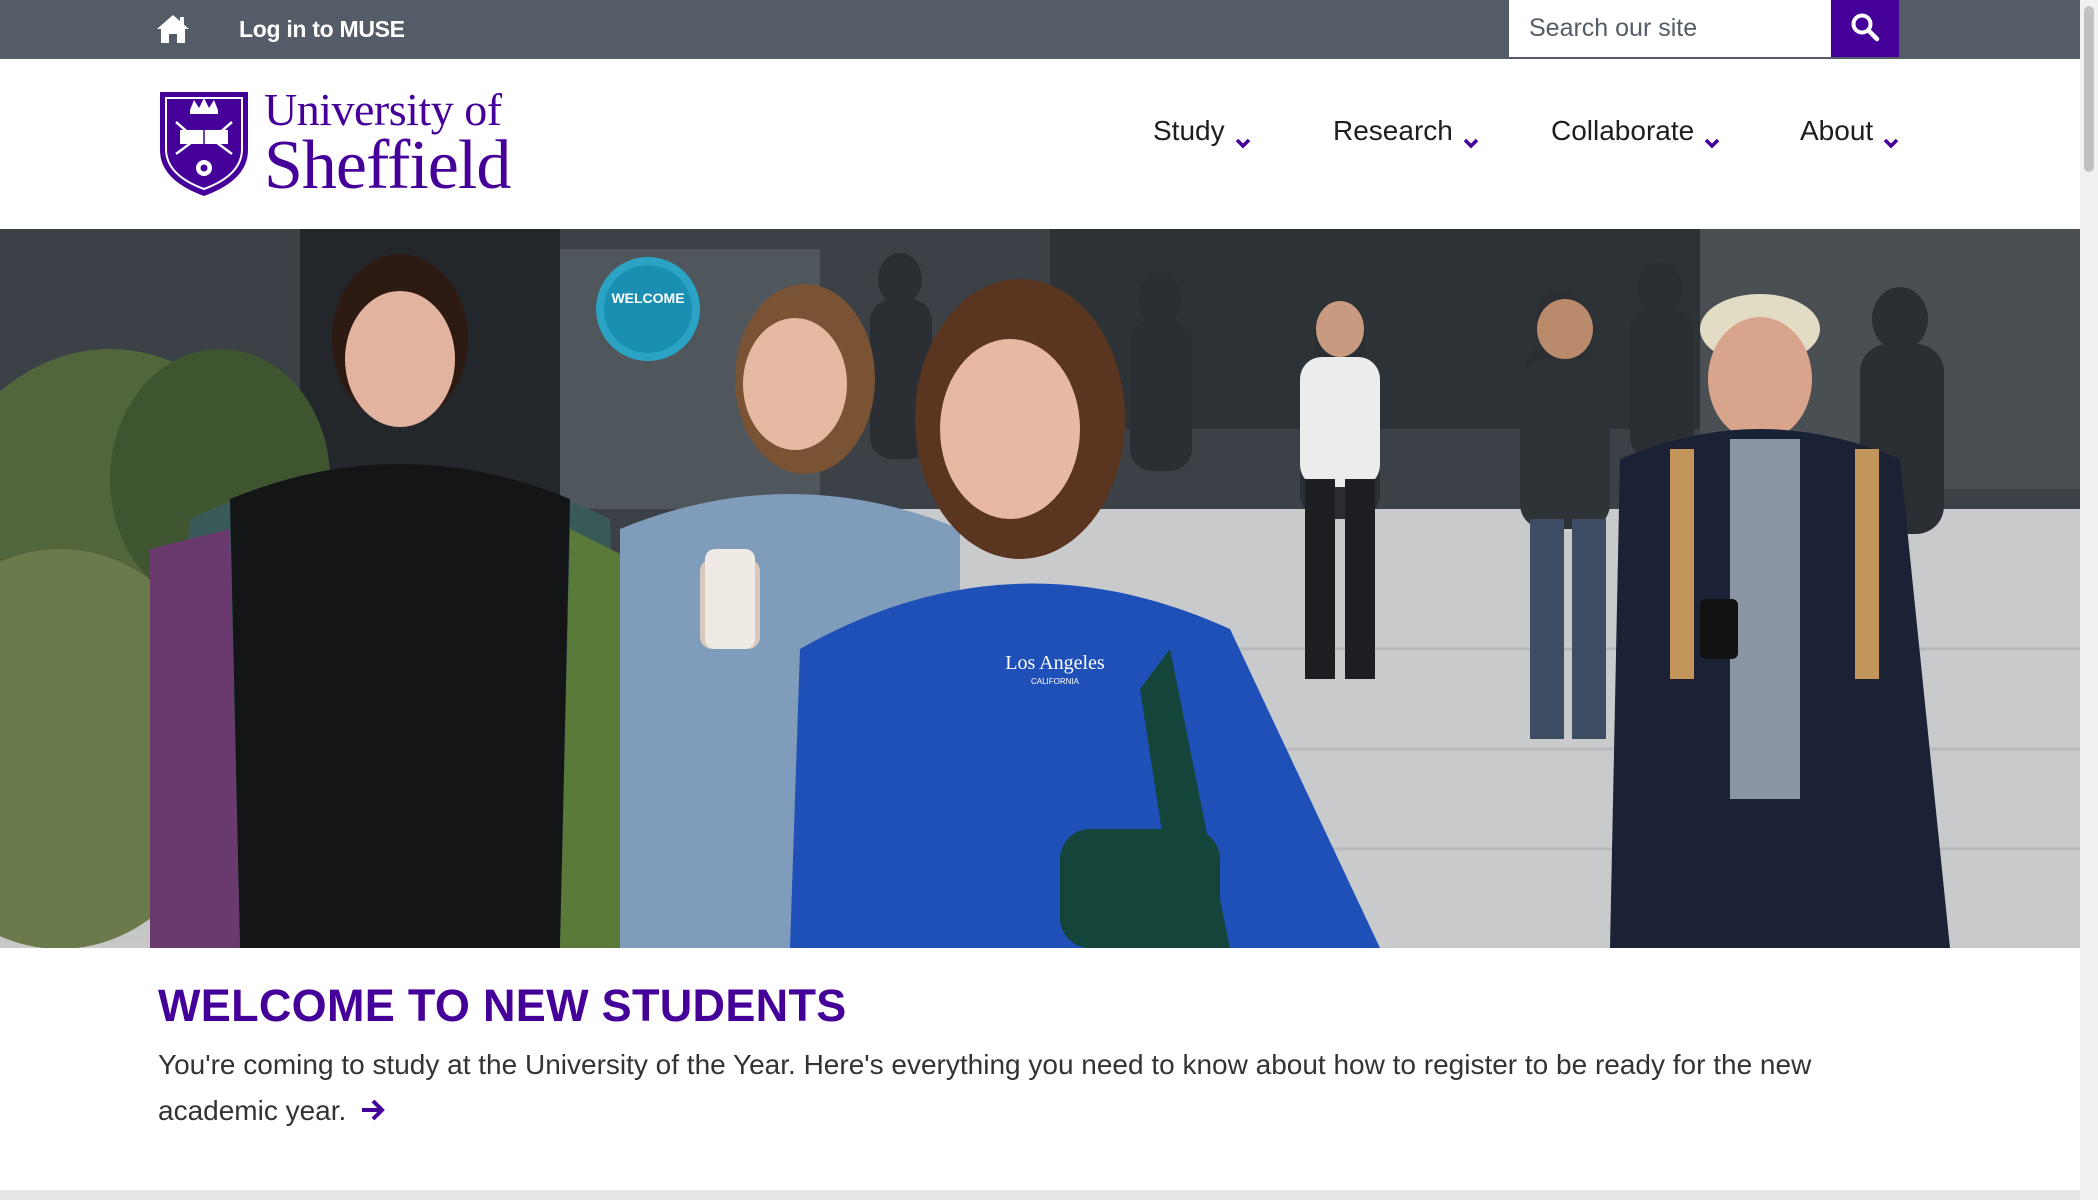 The image size is (2098, 1200). What do you see at coordinates (173, 29) in the screenshot?
I see `home-icon` at bounding box center [173, 29].